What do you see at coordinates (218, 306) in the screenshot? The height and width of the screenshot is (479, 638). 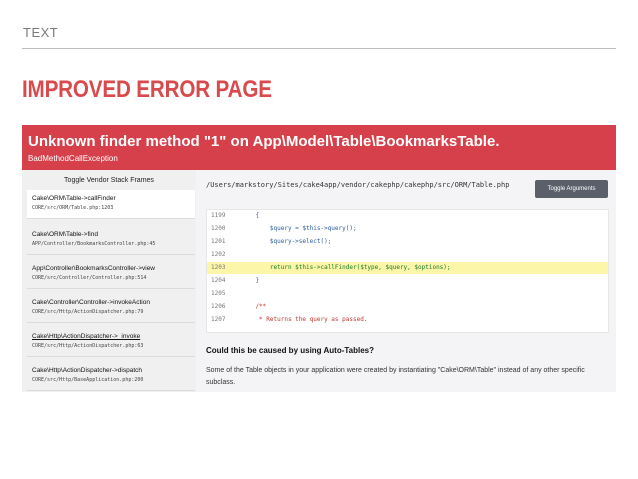 I see `line-number: 1206` at bounding box center [218, 306].